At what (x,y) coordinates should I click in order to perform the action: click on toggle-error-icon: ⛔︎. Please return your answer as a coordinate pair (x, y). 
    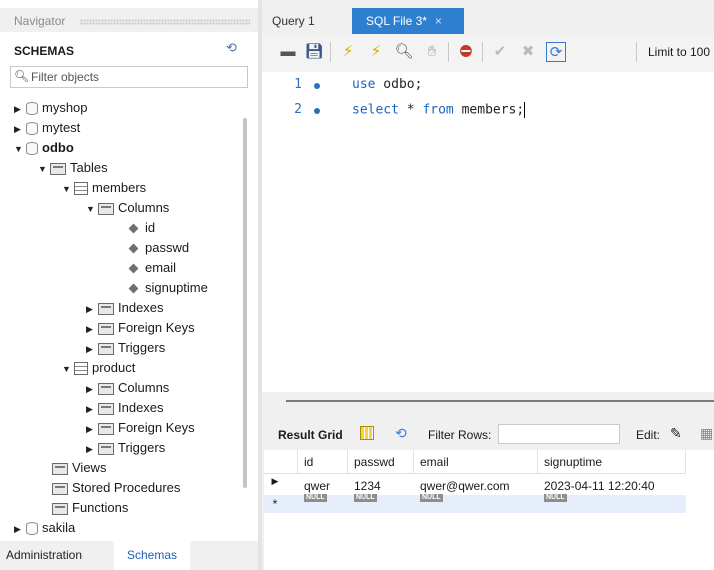
    Looking at the image, I should click on (466, 52).